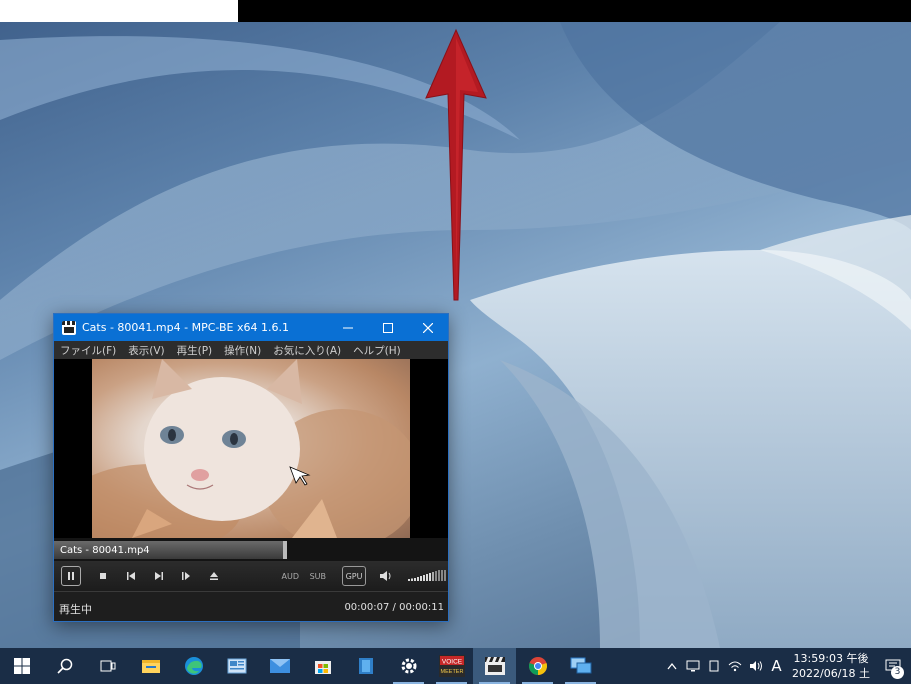  I want to click on video-frame-kitten, so click(251, 448).